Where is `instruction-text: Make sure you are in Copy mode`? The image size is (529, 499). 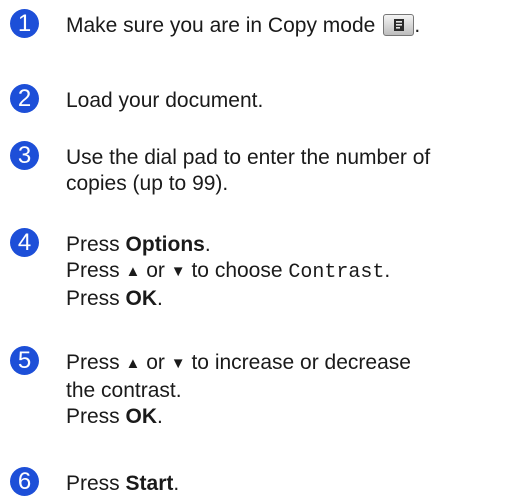 instruction-text: Make sure you are in Copy mode is located at coordinates (221, 25).